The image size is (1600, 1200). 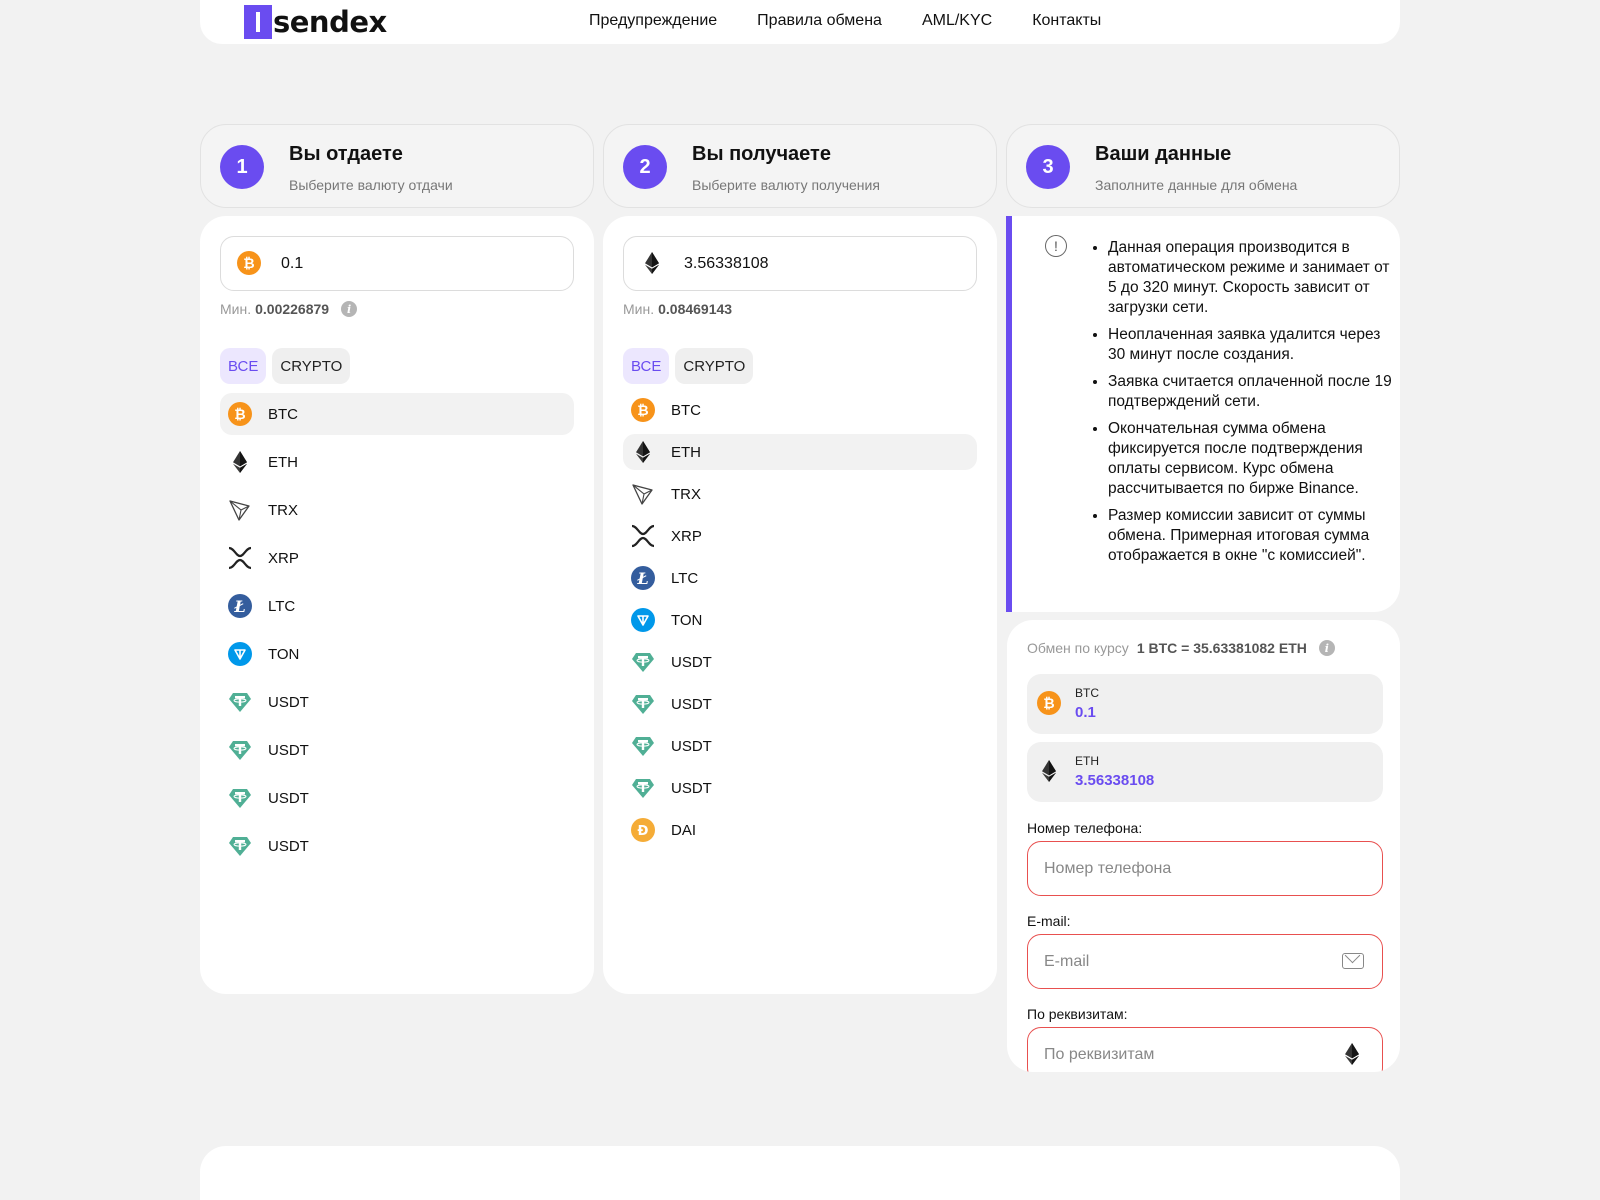 What do you see at coordinates (800, 1173) in the screenshot?
I see `bottom-section` at bounding box center [800, 1173].